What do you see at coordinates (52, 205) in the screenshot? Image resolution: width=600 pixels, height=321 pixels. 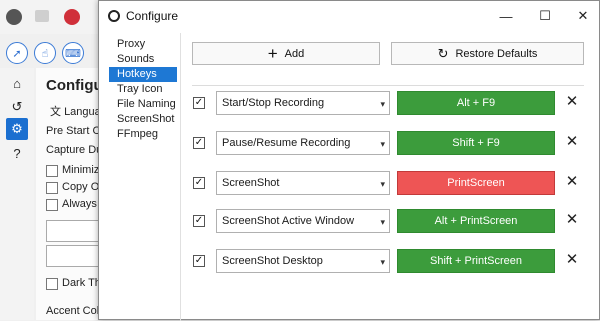 I see `always-on-top-checkbox` at bounding box center [52, 205].